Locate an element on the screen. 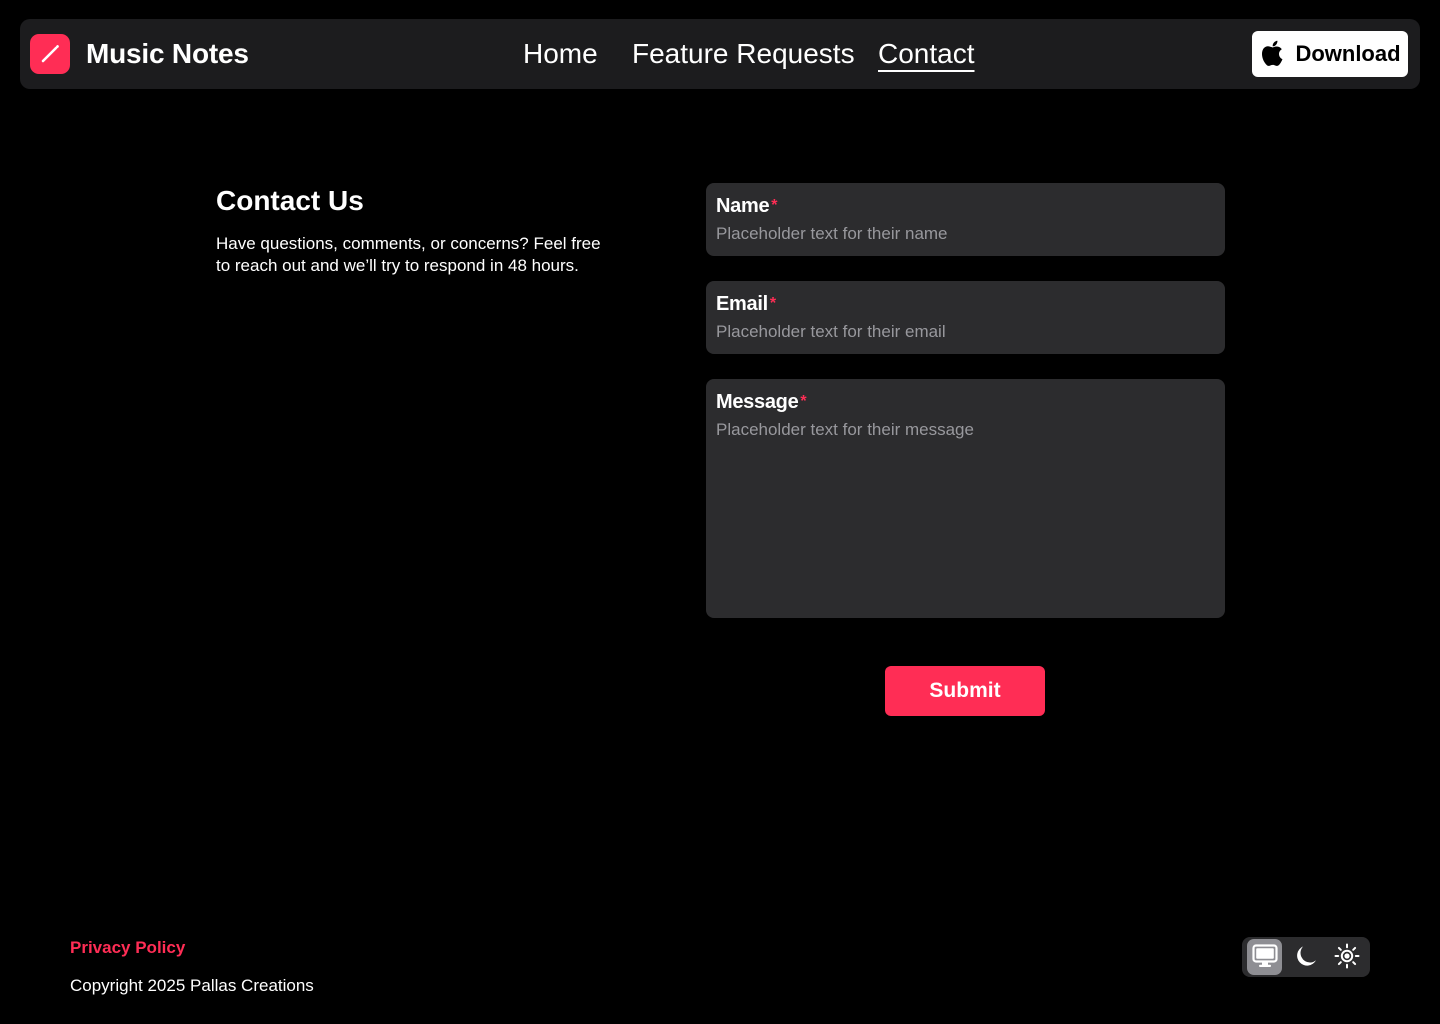 The width and height of the screenshot is (1440, 1024). theme-light-button is located at coordinates (1347, 957).